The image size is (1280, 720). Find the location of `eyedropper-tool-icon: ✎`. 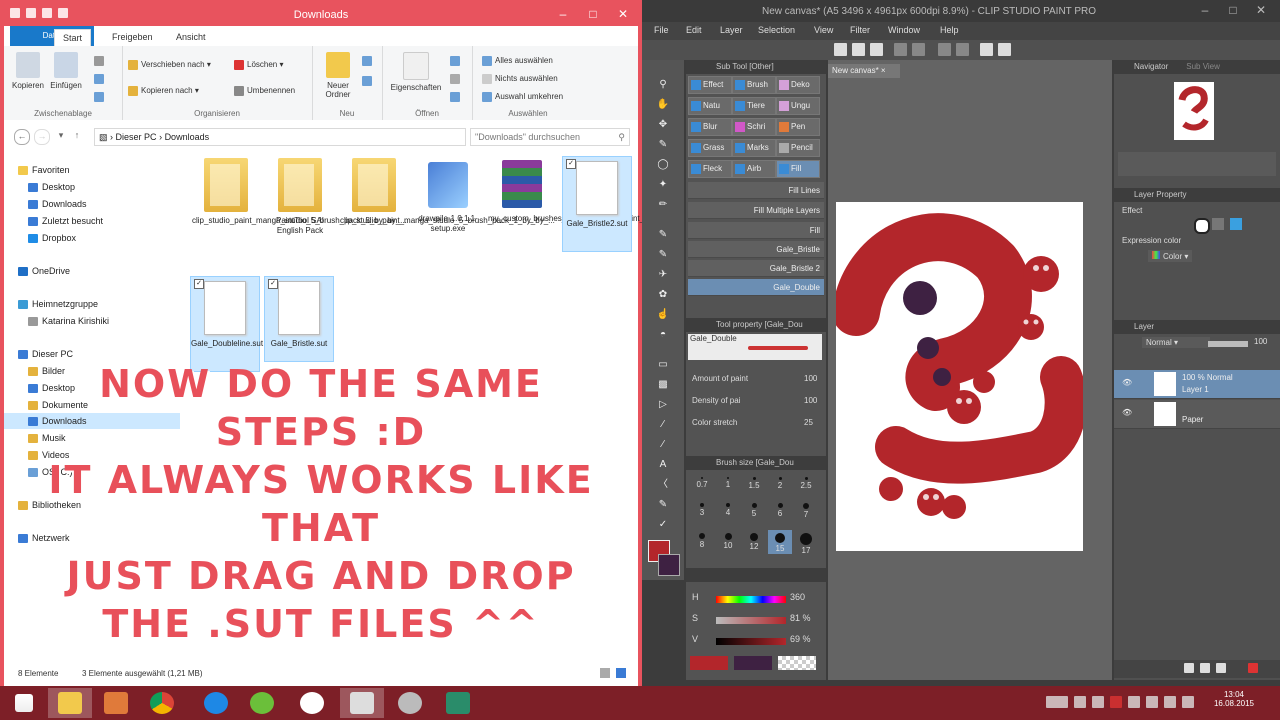

eyedropper-tool-icon: ✎ is located at coordinates (663, 145).